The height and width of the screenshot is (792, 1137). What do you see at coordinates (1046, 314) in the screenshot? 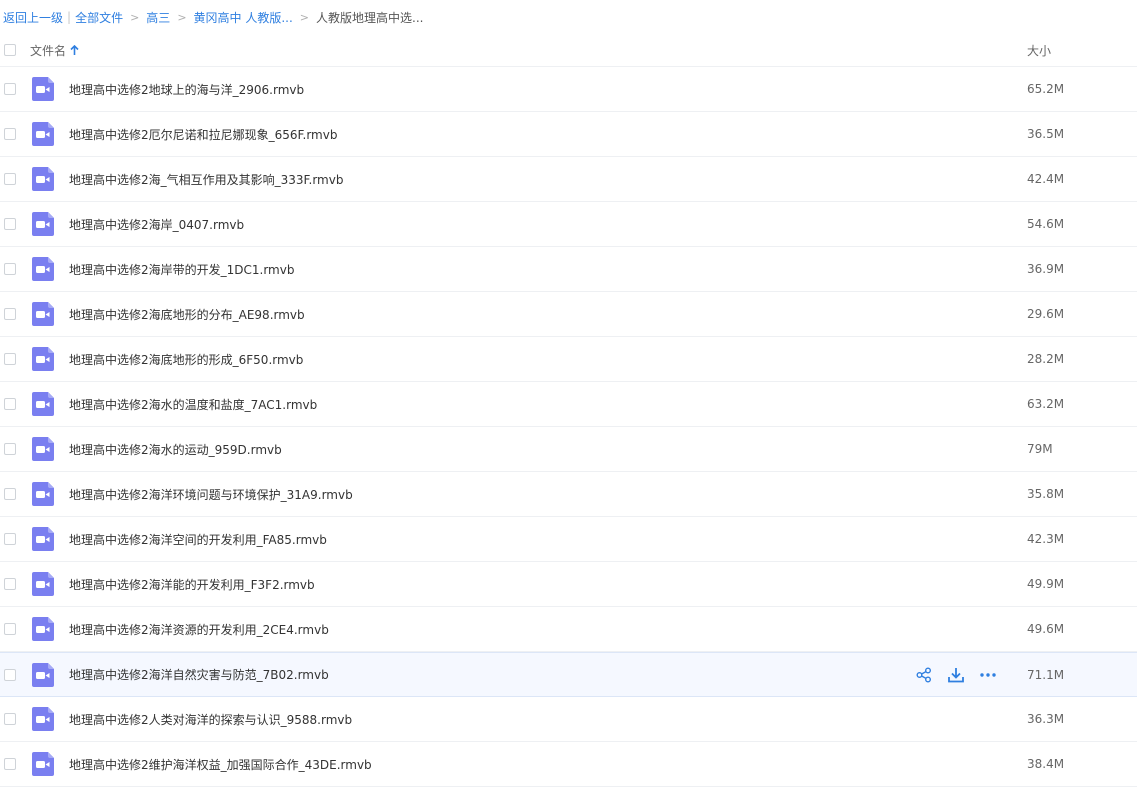
I see `file-size: 29.6M` at bounding box center [1046, 314].